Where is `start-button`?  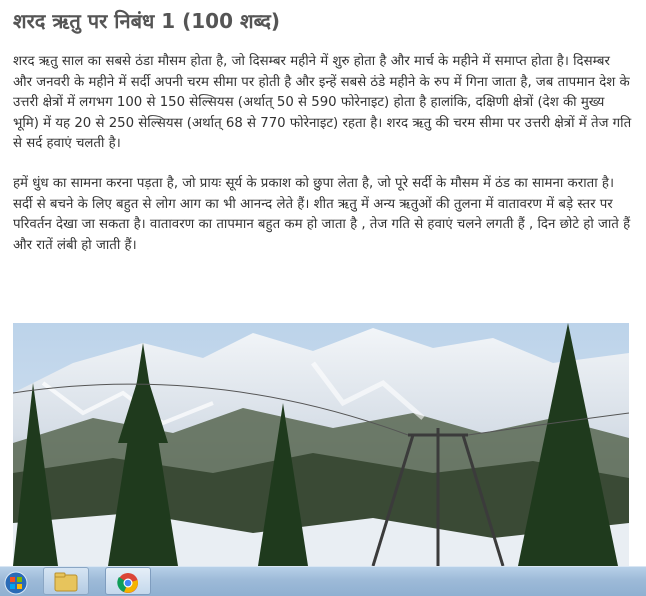 start-button is located at coordinates (16, 582).